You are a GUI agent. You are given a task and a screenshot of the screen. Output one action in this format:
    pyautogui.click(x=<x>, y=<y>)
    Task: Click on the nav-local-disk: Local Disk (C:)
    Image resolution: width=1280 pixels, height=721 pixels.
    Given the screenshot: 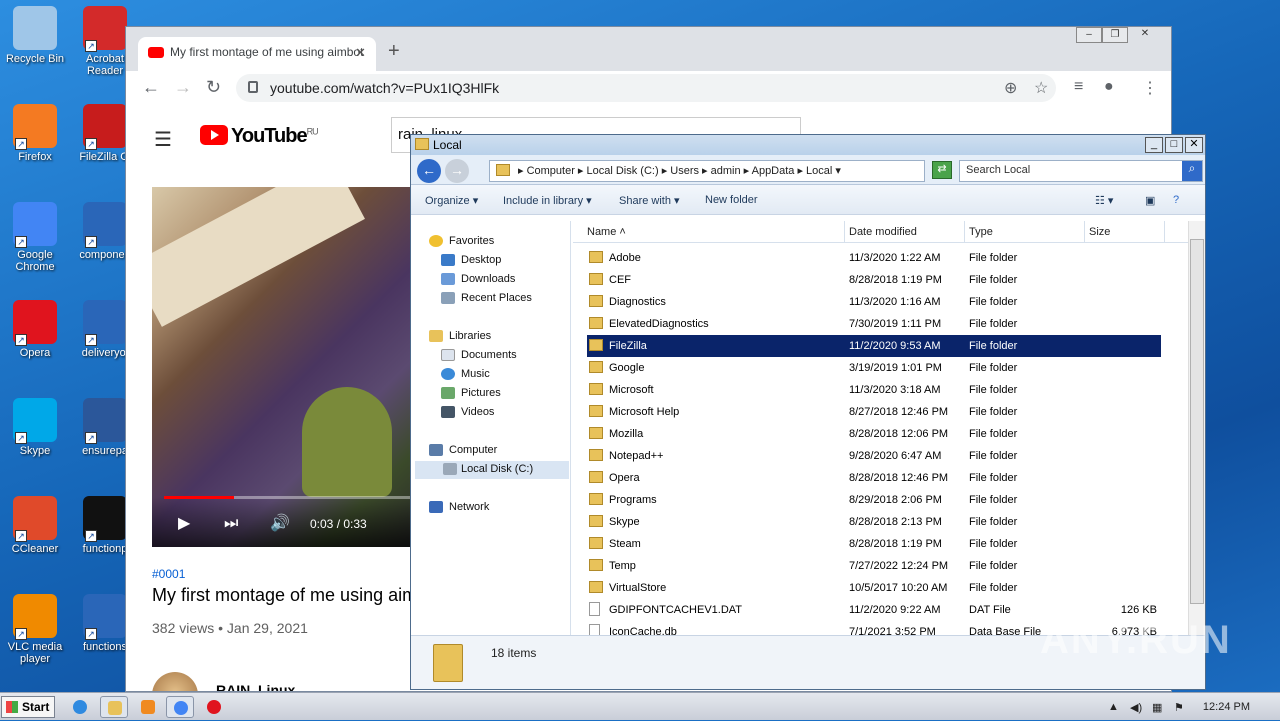 What is the action you would take?
    pyautogui.click(x=492, y=470)
    